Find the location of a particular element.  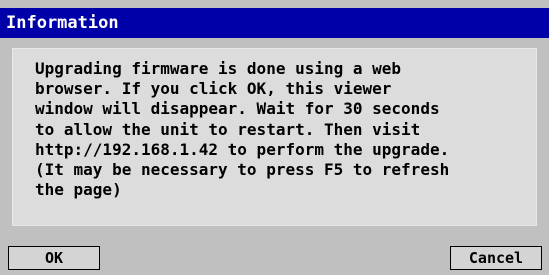

ok-button: OK is located at coordinates (54, 258).